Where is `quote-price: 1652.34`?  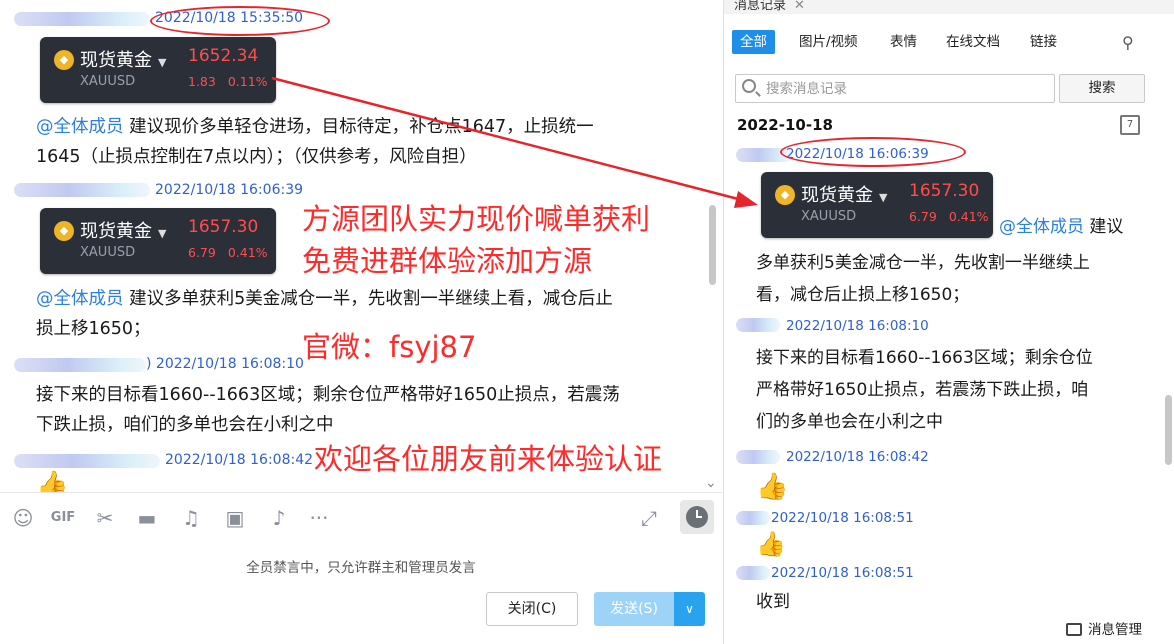
quote-price: 1652.34 is located at coordinates (223, 56).